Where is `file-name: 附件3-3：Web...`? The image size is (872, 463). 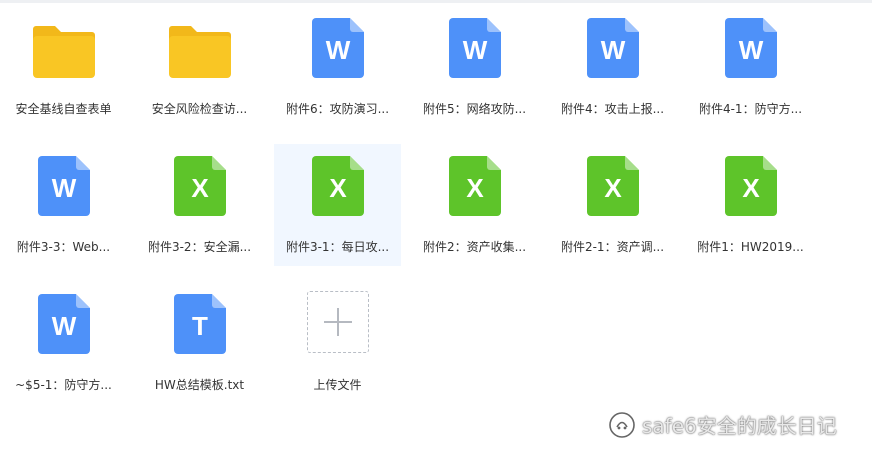 file-name: 附件3-3：Web... is located at coordinates (63, 247).